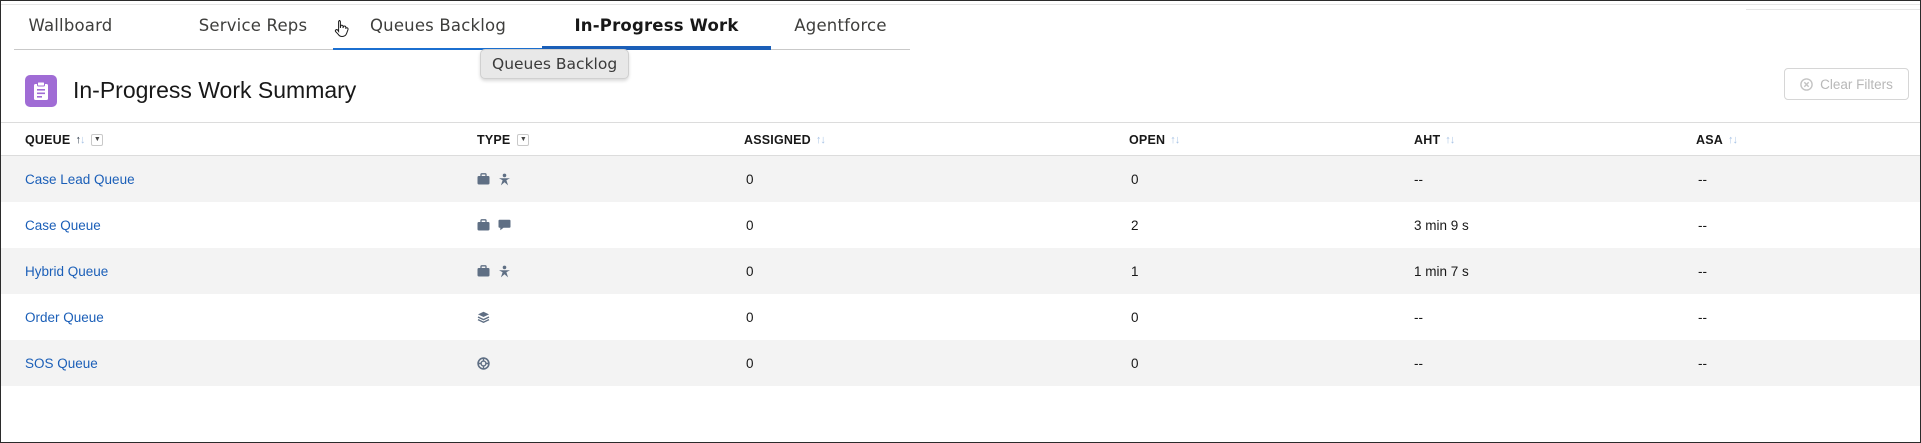 This screenshot has height=443, width=1921. Describe the element at coordinates (341, 28) in the screenshot. I see `hand-cursor-icon` at that location.